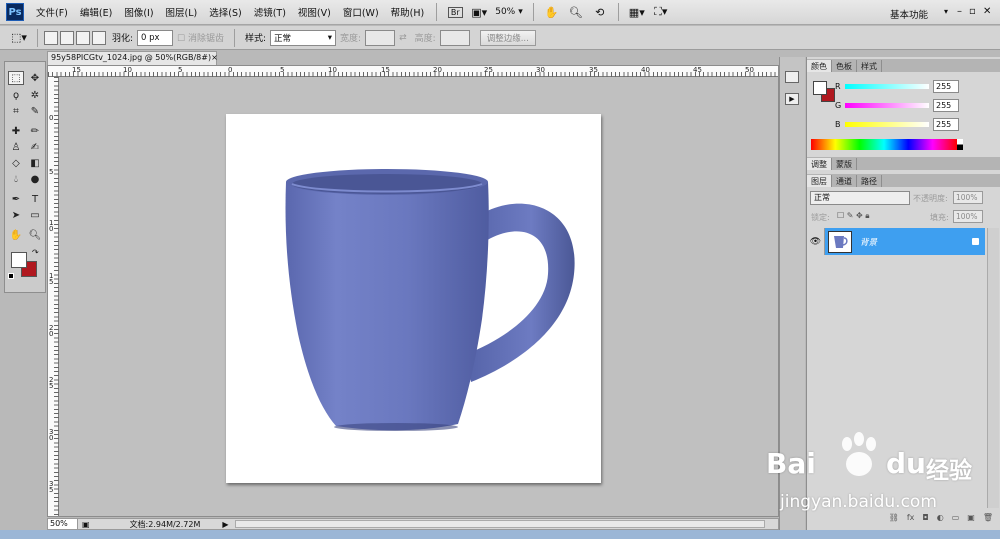  I want to click on vertical-ruler: 0 5 1 0 1 5 2 0 2 5 3 0 3 5, so click(53, 296).